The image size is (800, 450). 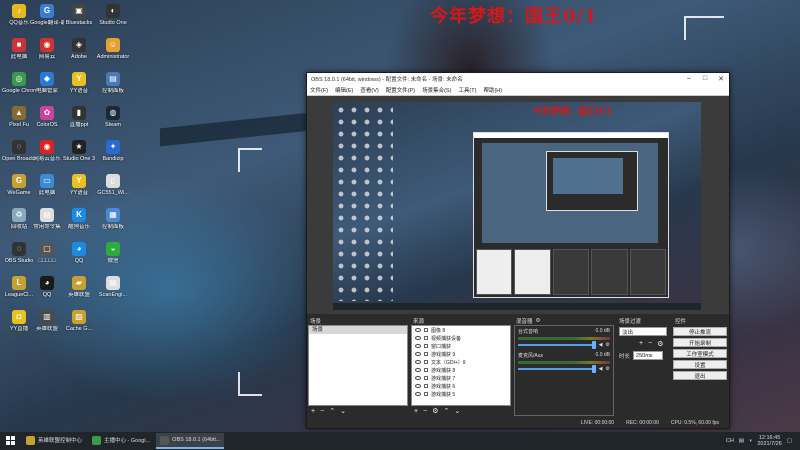 I want to click on notification-icon: ▢, so click(x=789, y=441).